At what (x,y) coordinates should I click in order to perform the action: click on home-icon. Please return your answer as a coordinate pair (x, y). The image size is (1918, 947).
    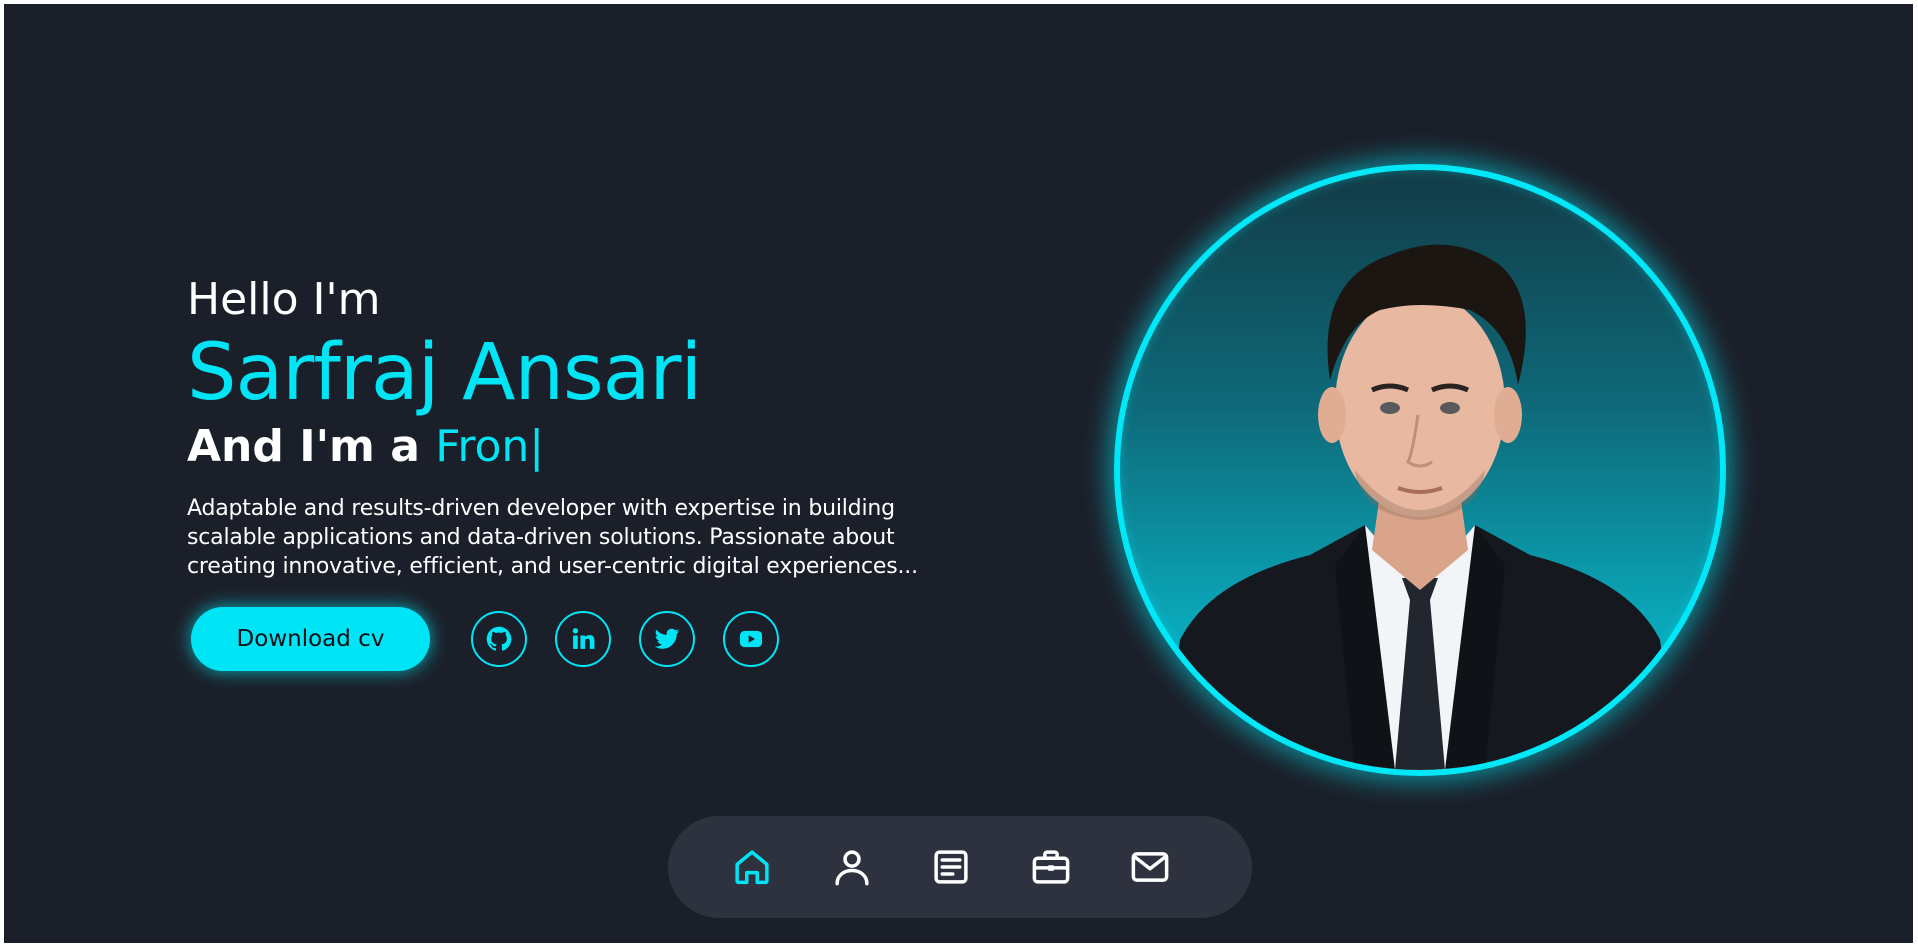
    Looking at the image, I should click on (752, 867).